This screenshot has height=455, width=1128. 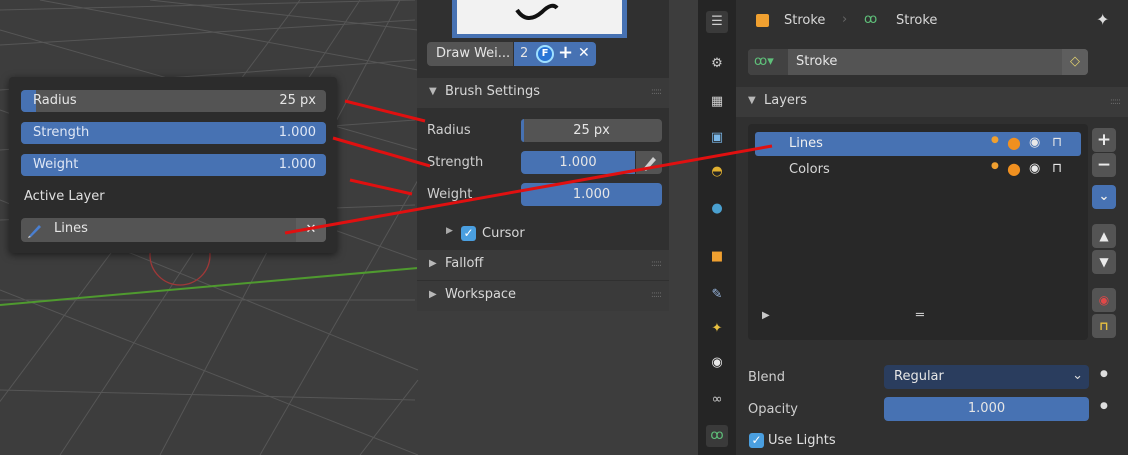 What do you see at coordinates (717, 257) in the screenshot?
I see `object-tab-icon: ■` at bounding box center [717, 257].